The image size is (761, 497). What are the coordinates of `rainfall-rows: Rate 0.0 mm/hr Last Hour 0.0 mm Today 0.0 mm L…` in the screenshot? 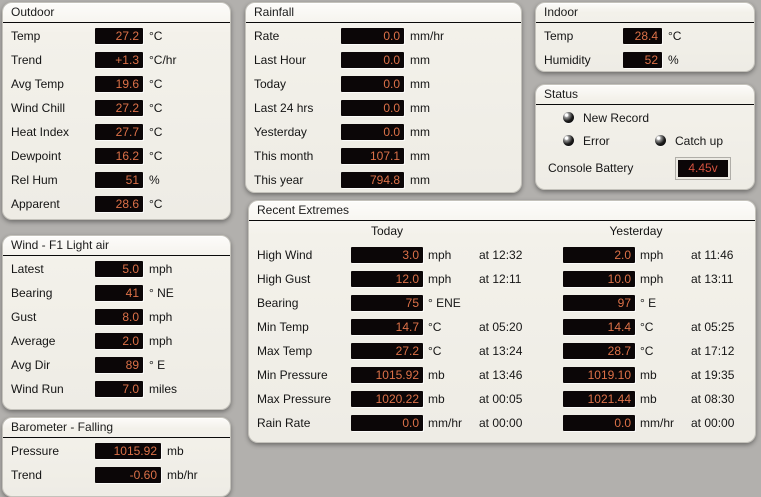 It's located at (383, 107).